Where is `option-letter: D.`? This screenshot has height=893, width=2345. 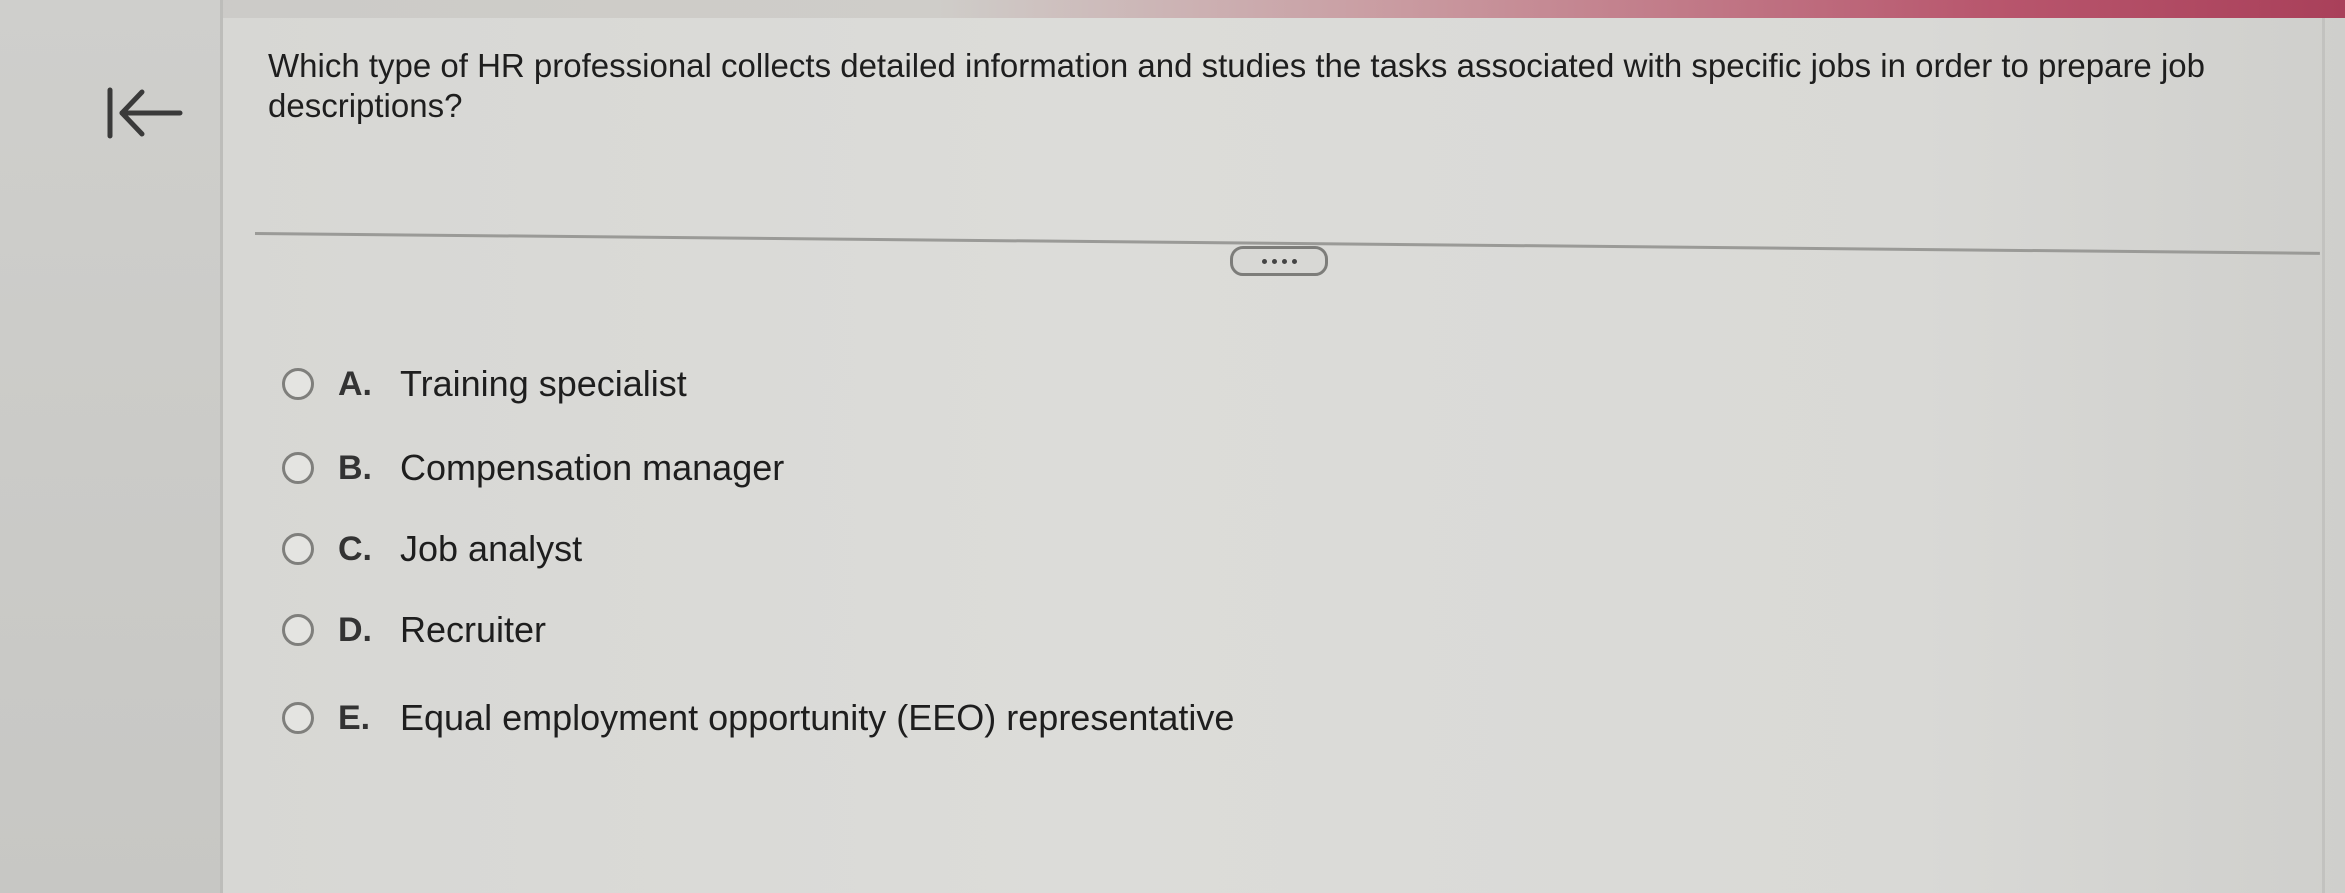 option-letter: D. is located at coordinates (355, 629).